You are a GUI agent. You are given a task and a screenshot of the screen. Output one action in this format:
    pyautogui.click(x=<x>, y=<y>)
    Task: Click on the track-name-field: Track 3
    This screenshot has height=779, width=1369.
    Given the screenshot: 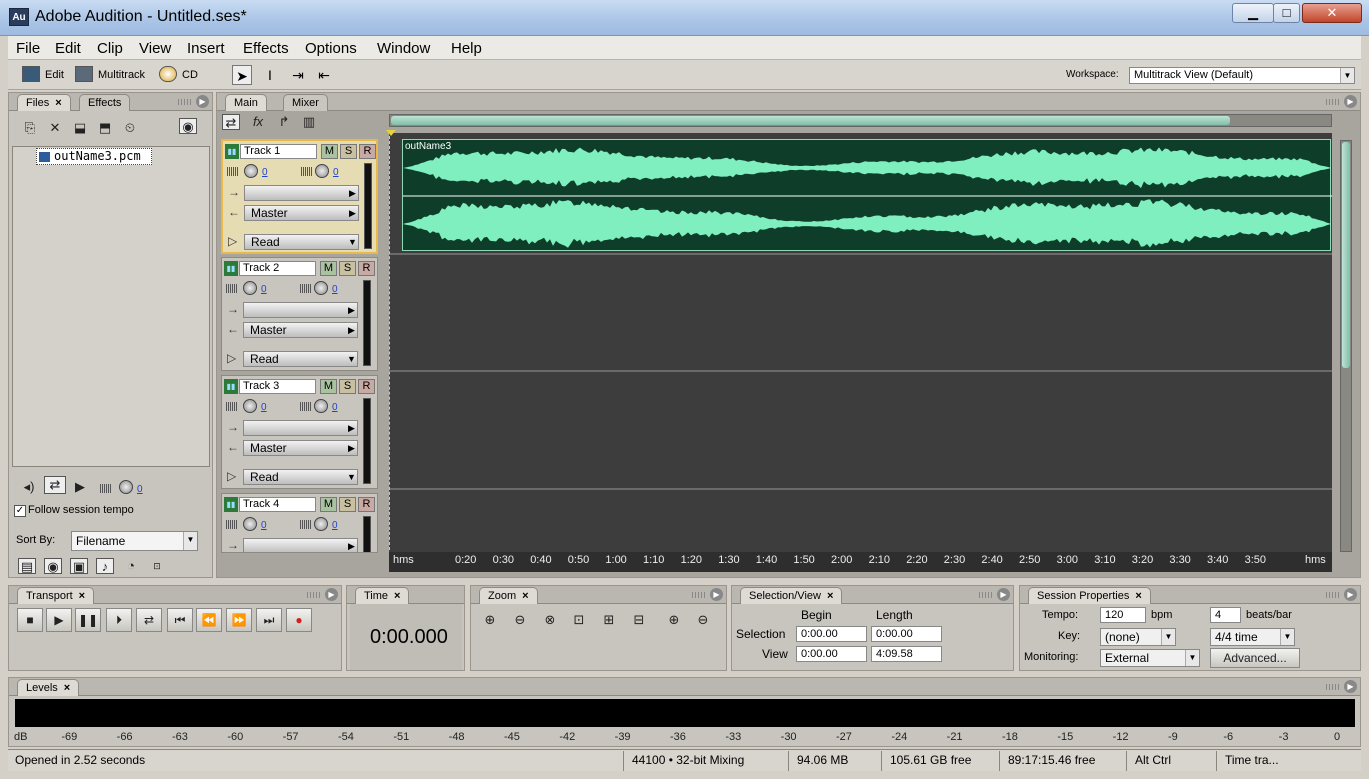 What is the action you would take?
    pyautogui.click(x=277, y=386)
    